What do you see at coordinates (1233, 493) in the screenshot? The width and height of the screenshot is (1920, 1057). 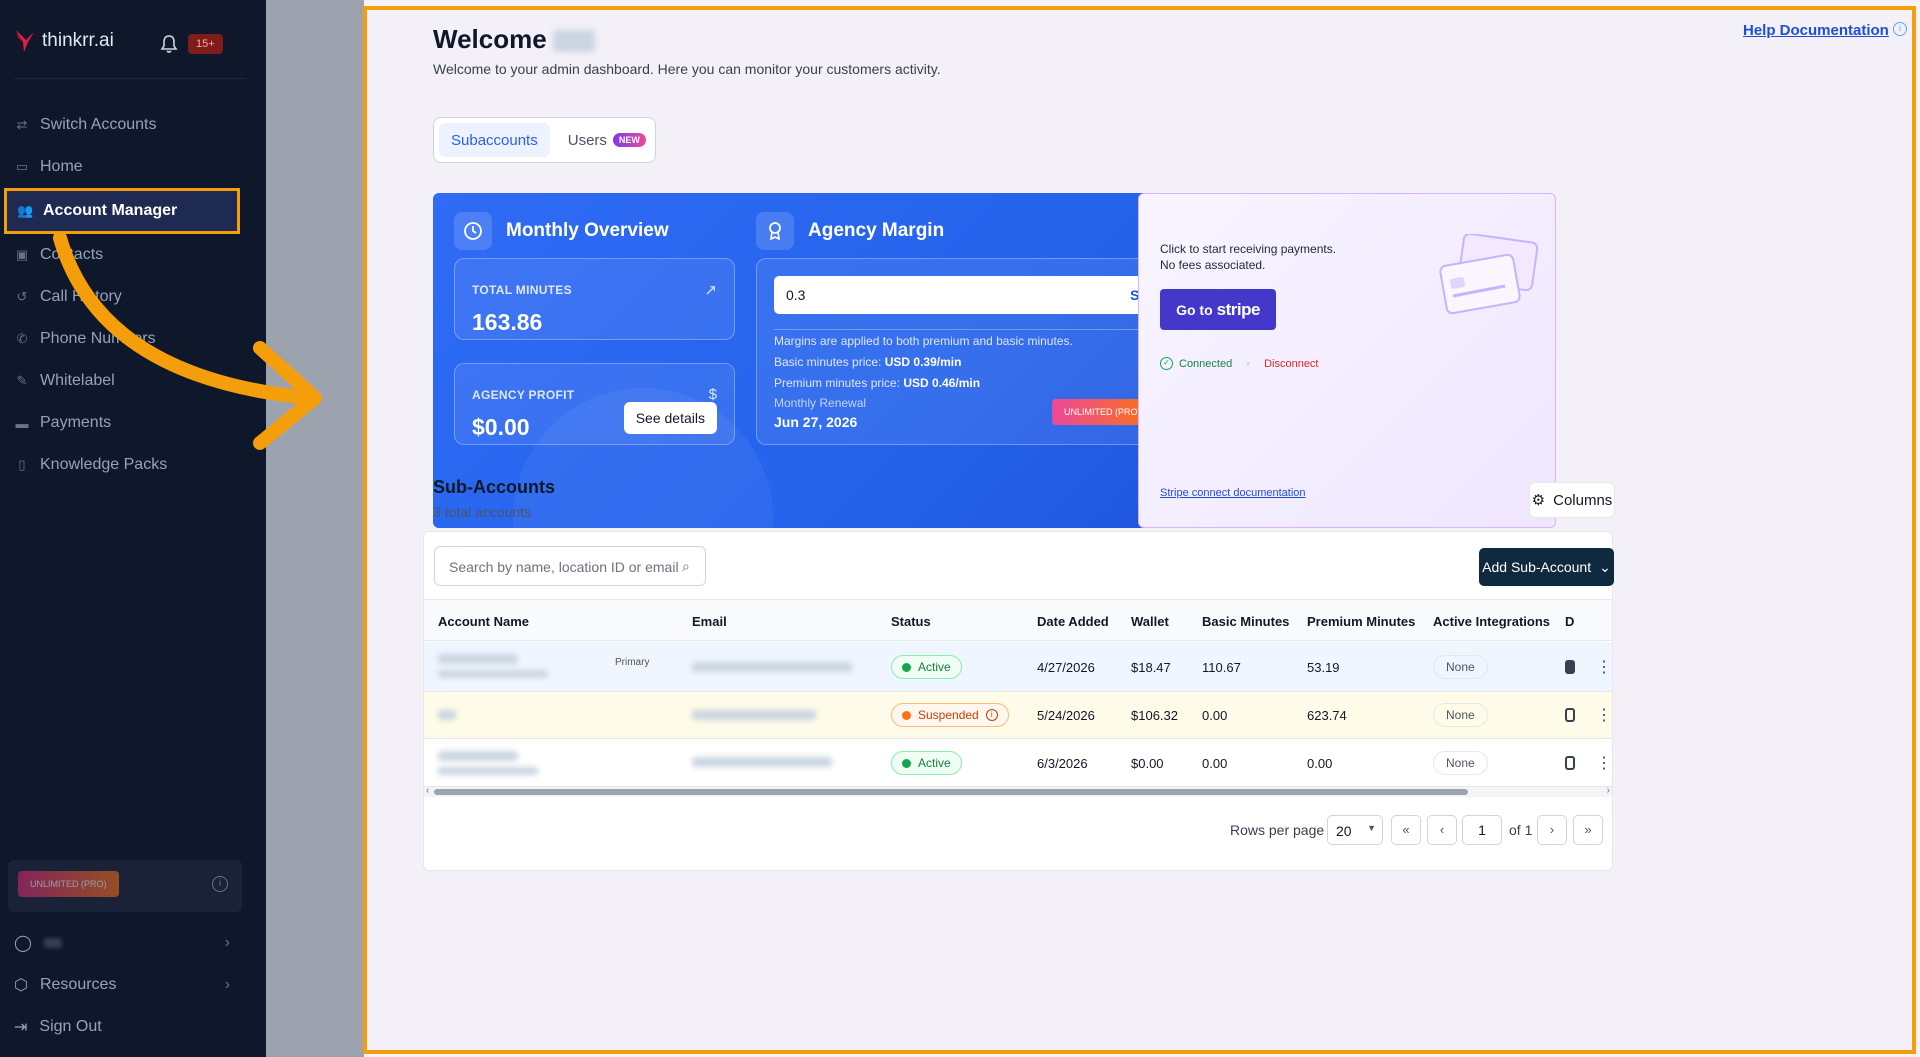 I see `stripe-docs-link: Stripe connect documentation` at bounding box center [1233, 493].